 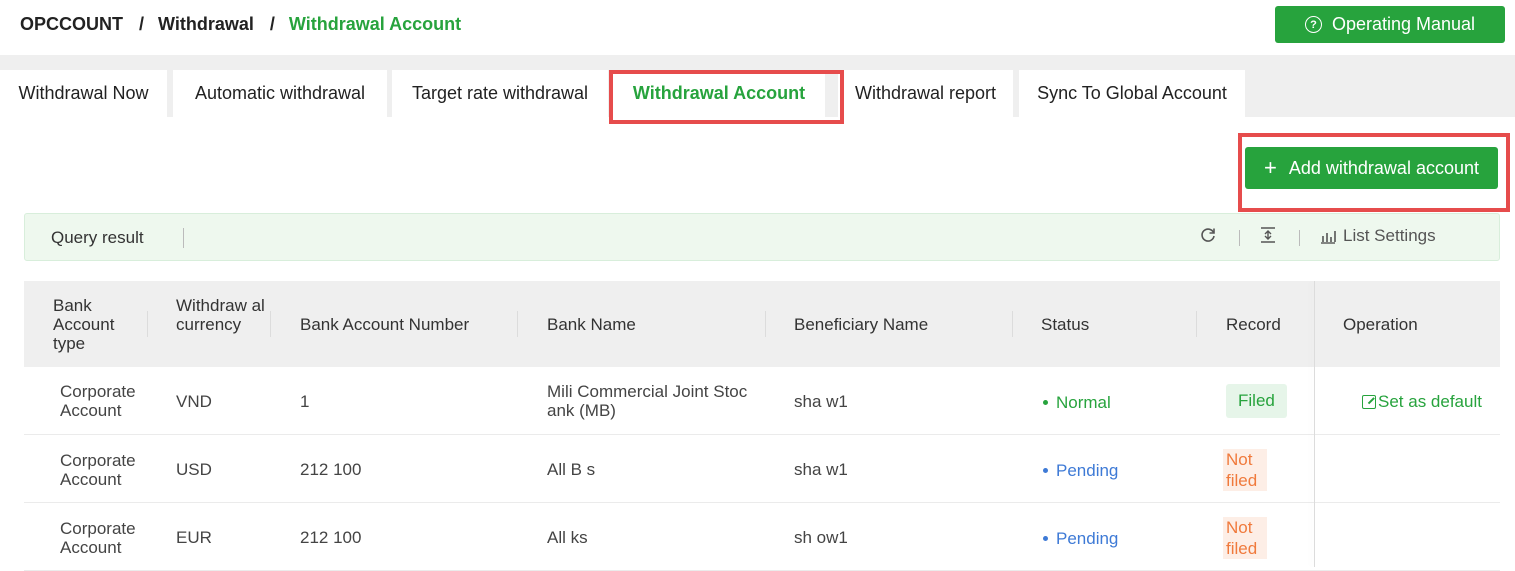 I want to click on column-header-beneficiary: Beneficiary Name, so click(x=861, y=324).